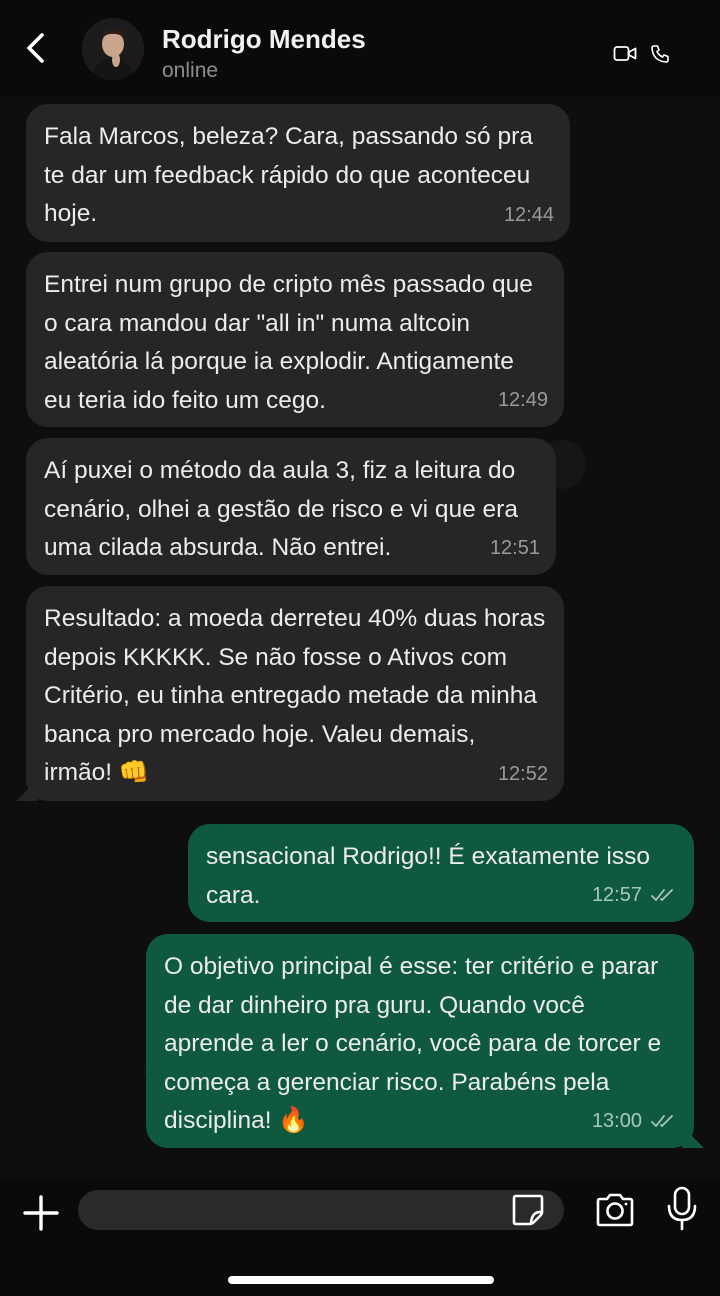  I want to click on message-meta: 12:57, so click(635, 895).